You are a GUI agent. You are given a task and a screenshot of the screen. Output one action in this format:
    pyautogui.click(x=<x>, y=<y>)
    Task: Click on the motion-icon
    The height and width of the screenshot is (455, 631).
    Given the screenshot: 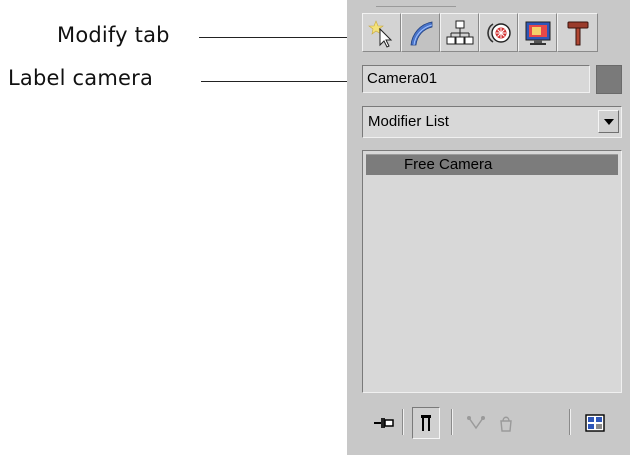 What is the action you would take?
    pyautogui.click(x=498, y=32)
    